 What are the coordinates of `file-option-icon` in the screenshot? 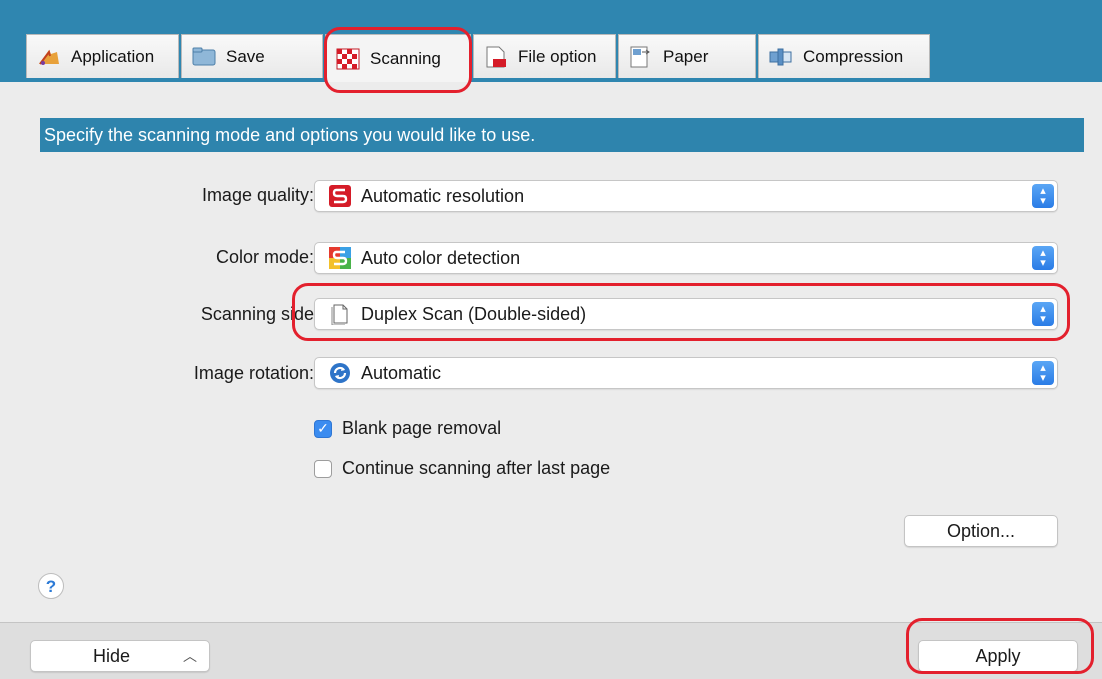 It's located at (496, 57).